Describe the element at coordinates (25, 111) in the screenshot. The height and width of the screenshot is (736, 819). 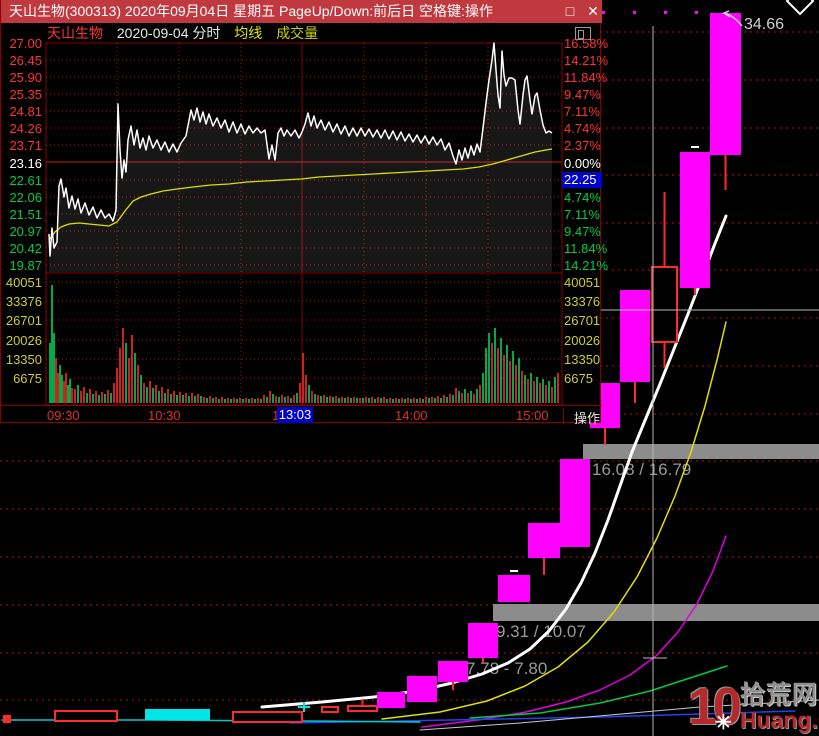
I see `price-axis-left-label: 24.81` at that location.